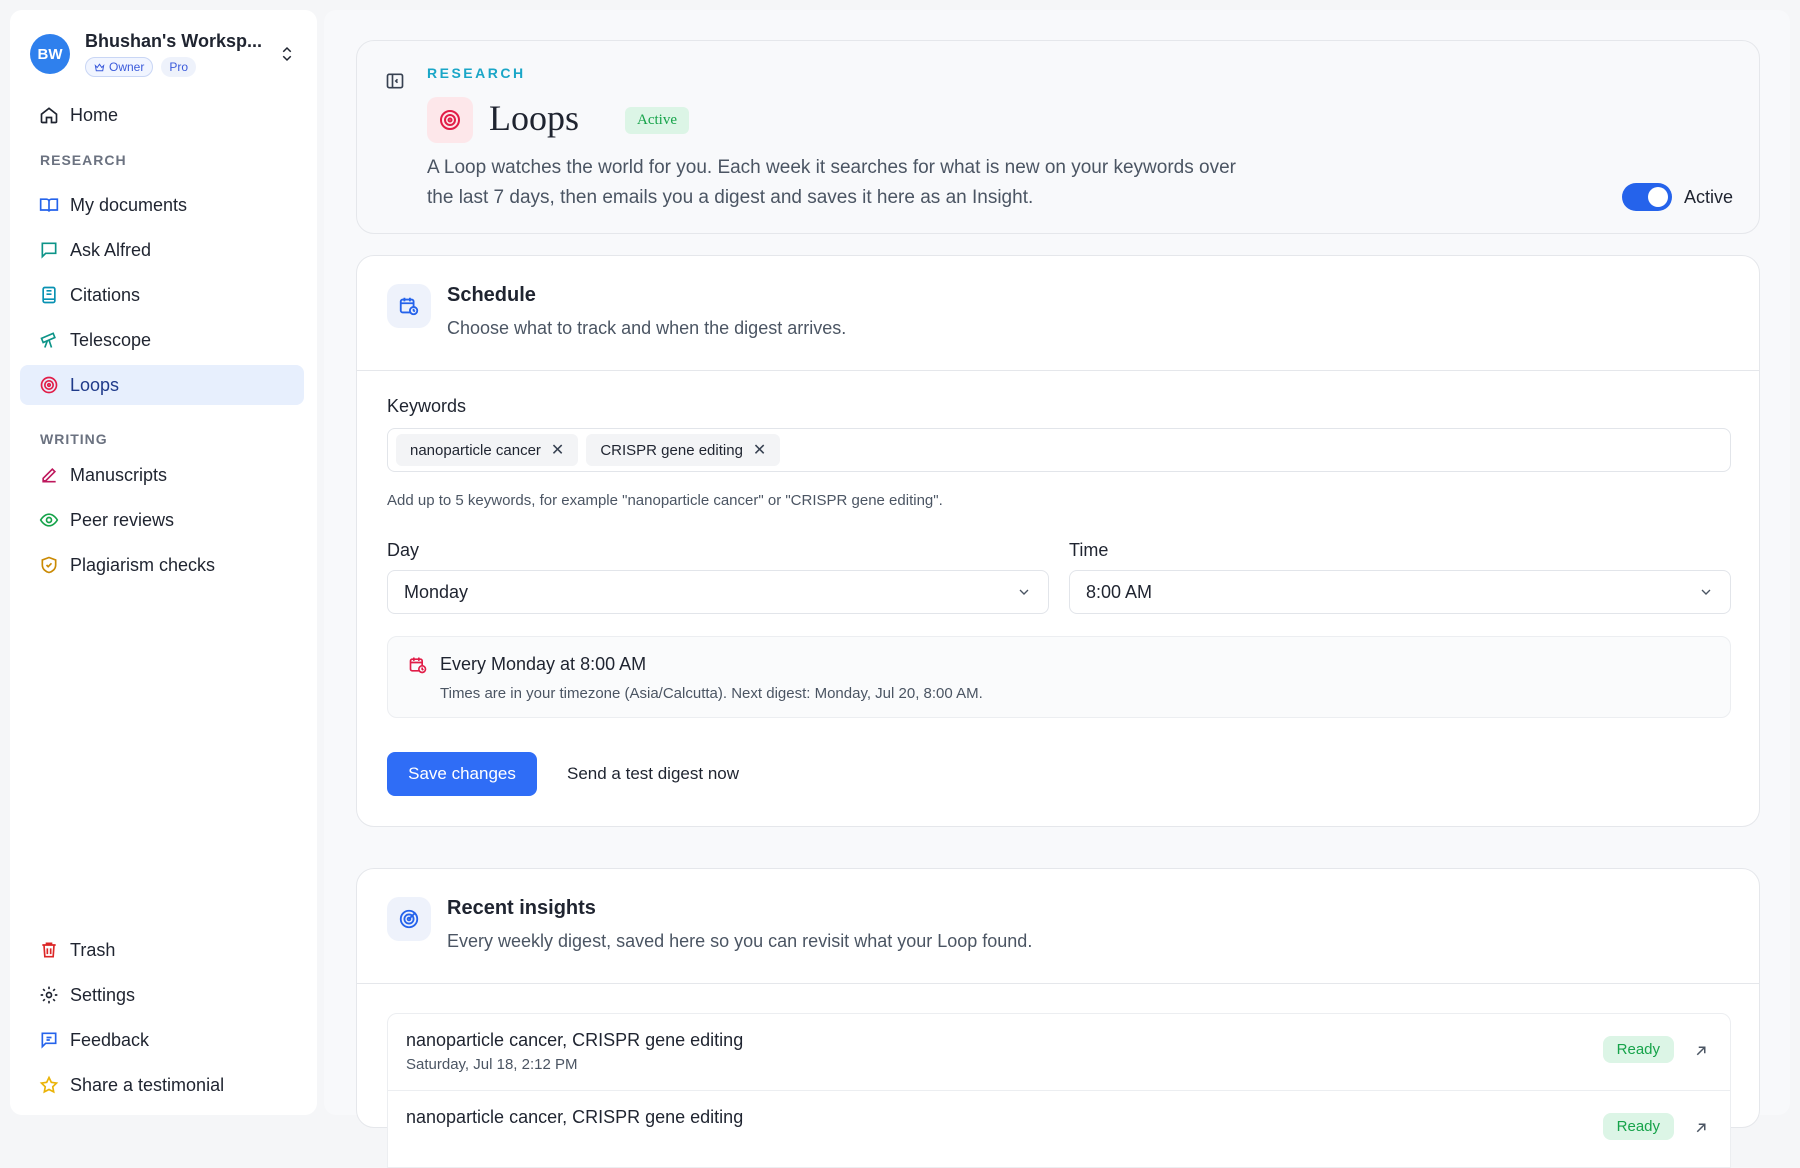 Image resolution: width=1800 pixels, height=1168 pixels. What do you see at coordinates (671, 450) in the screenshot?
I see `keyword-chip-label: CRISPR gene editing` at bounding box center [671, 450].